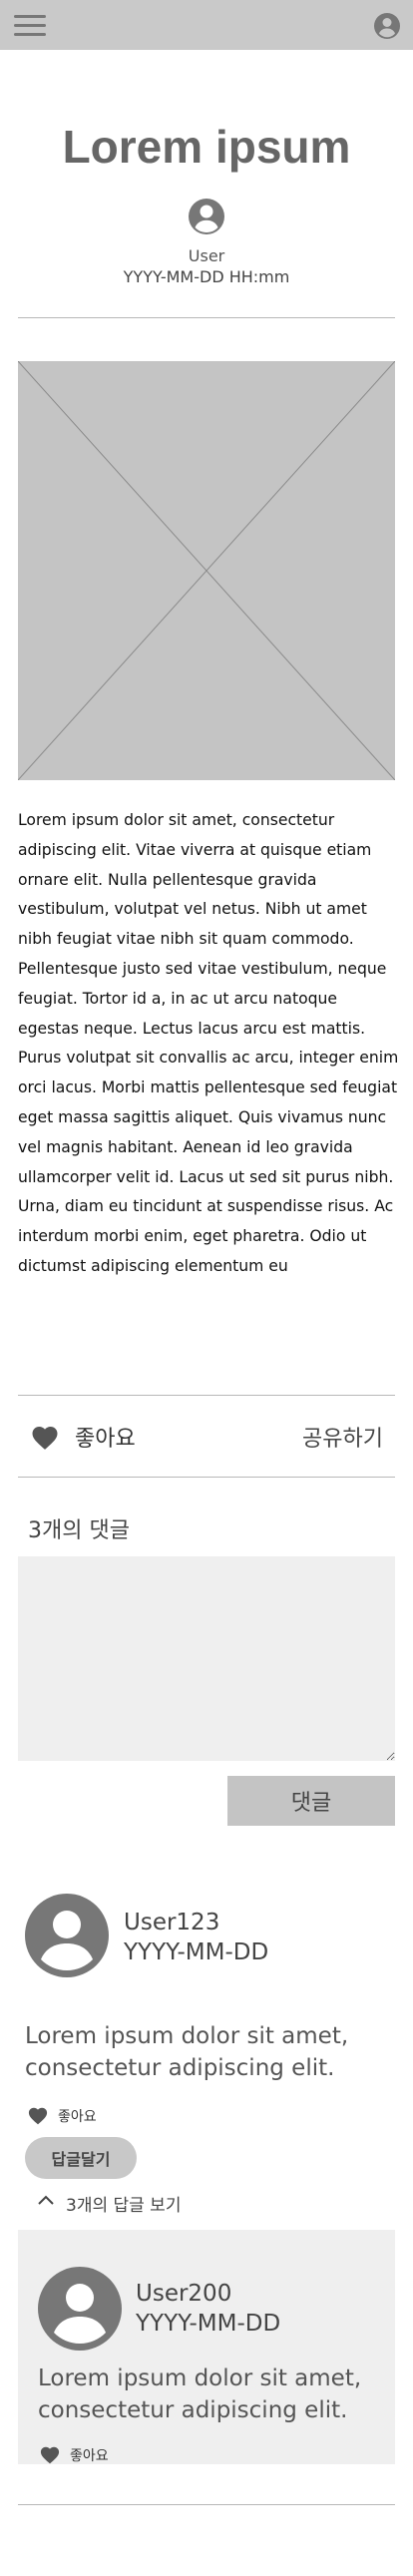 The image size is (413, 2576). What do you see at coordinates (206, 256) in the screenshot?
I see `author-name: User` at bounding box center [206, 256].